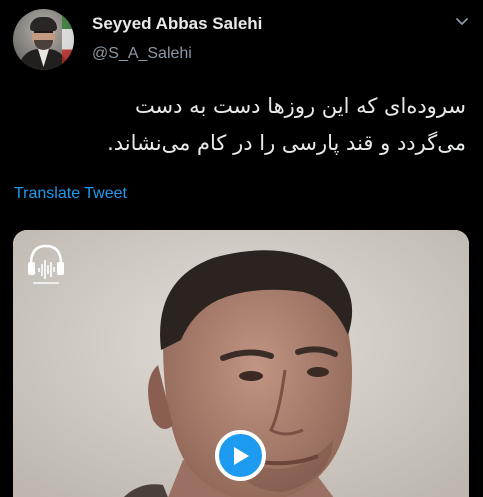 The height and width of the screenshot is (497, 483). I want to click on avatar-glasses, so click(43, 34).